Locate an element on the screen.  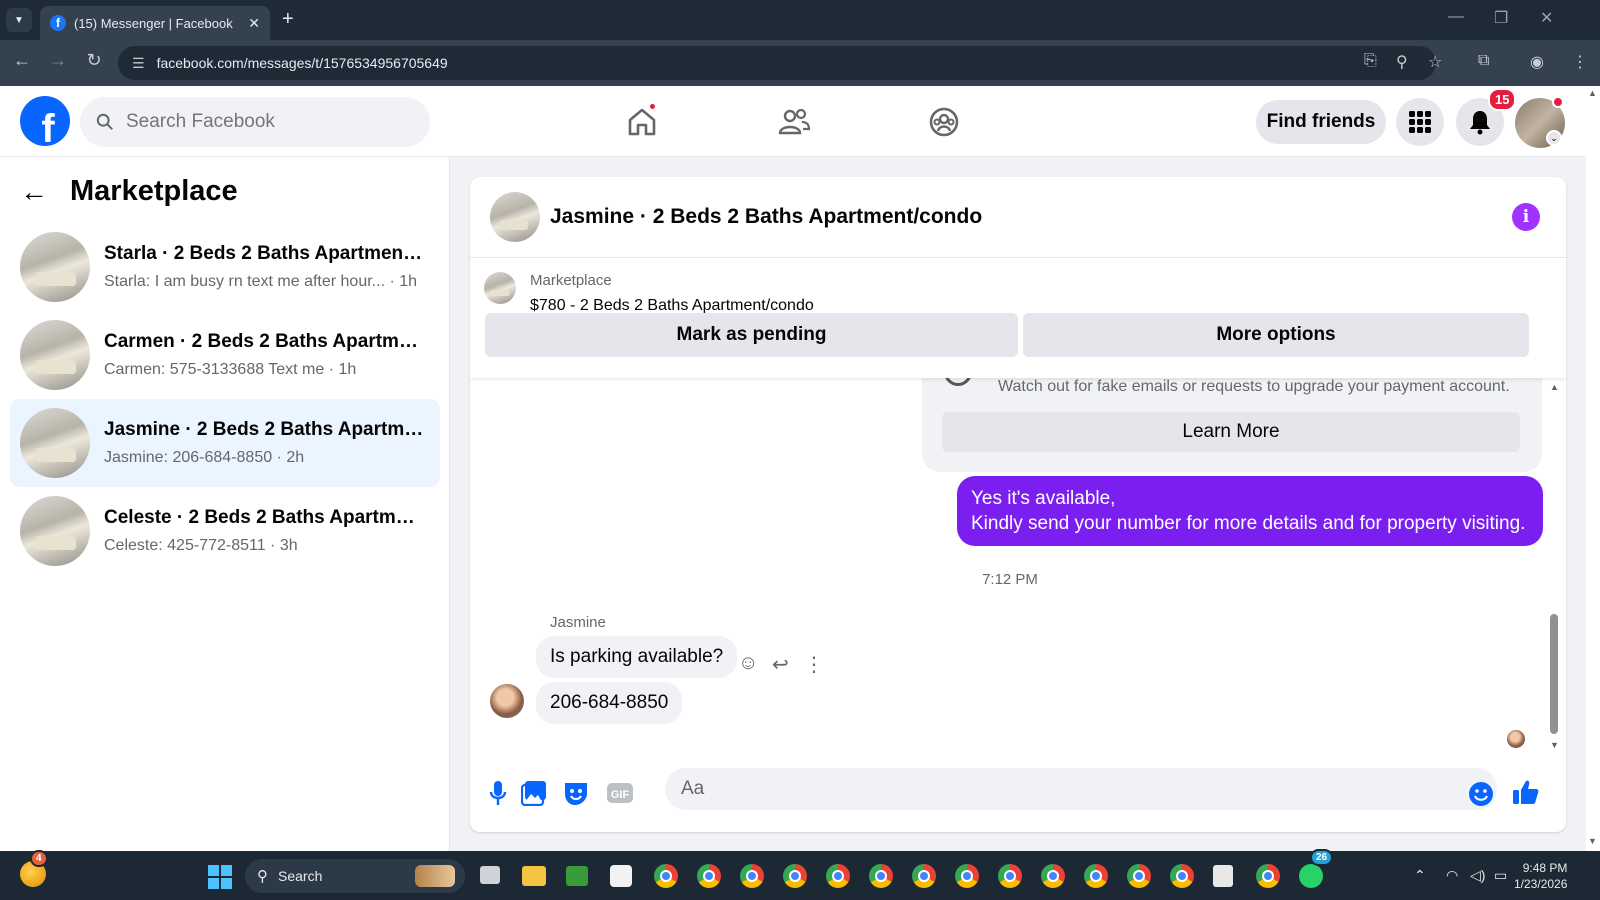
task-view-icon is located at coordinates (490, 875).